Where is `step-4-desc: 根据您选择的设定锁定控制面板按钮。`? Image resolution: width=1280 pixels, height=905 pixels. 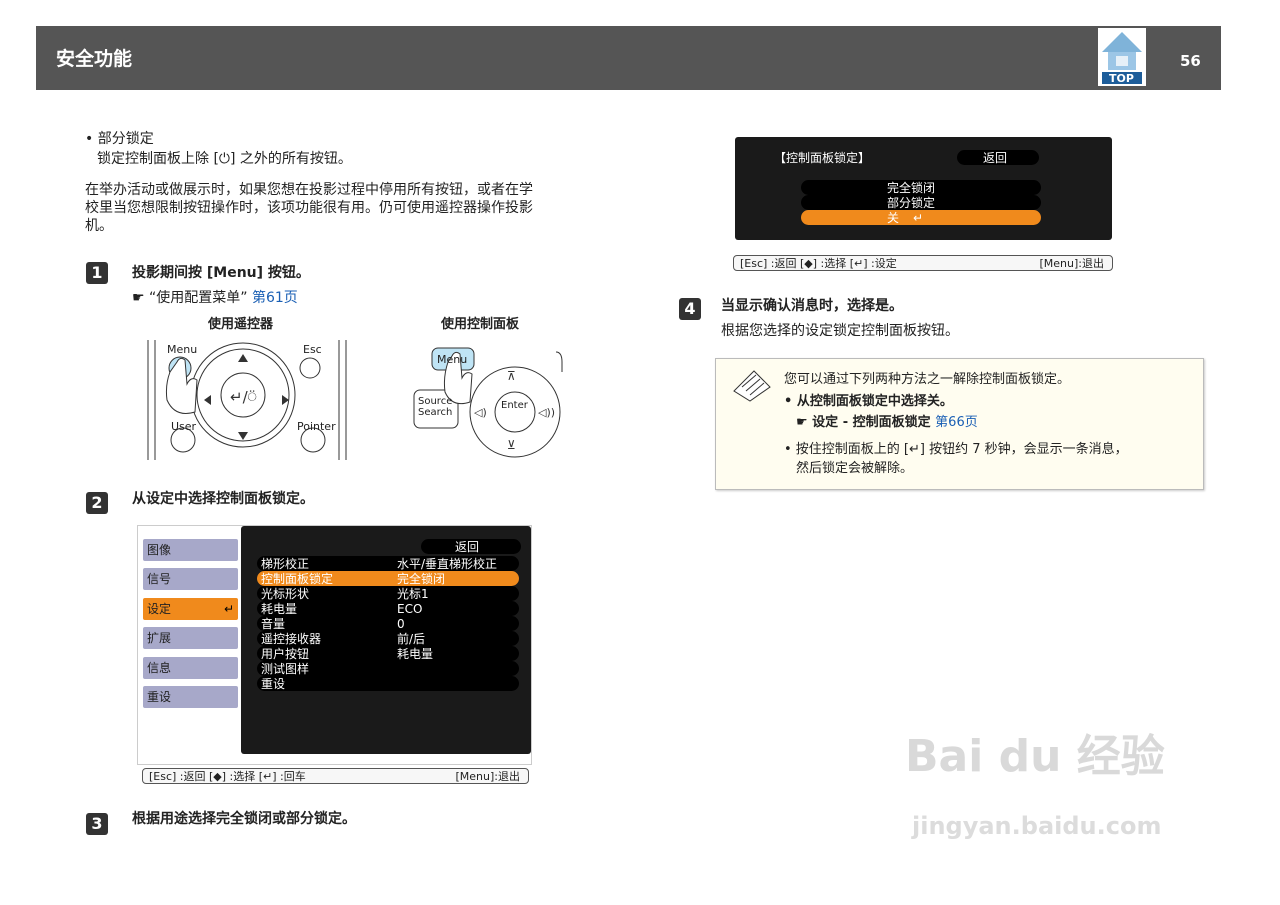
step-4-desc: 根据您选择的设定锁定控制面板按钮。 is located at coordinates (840, 331).